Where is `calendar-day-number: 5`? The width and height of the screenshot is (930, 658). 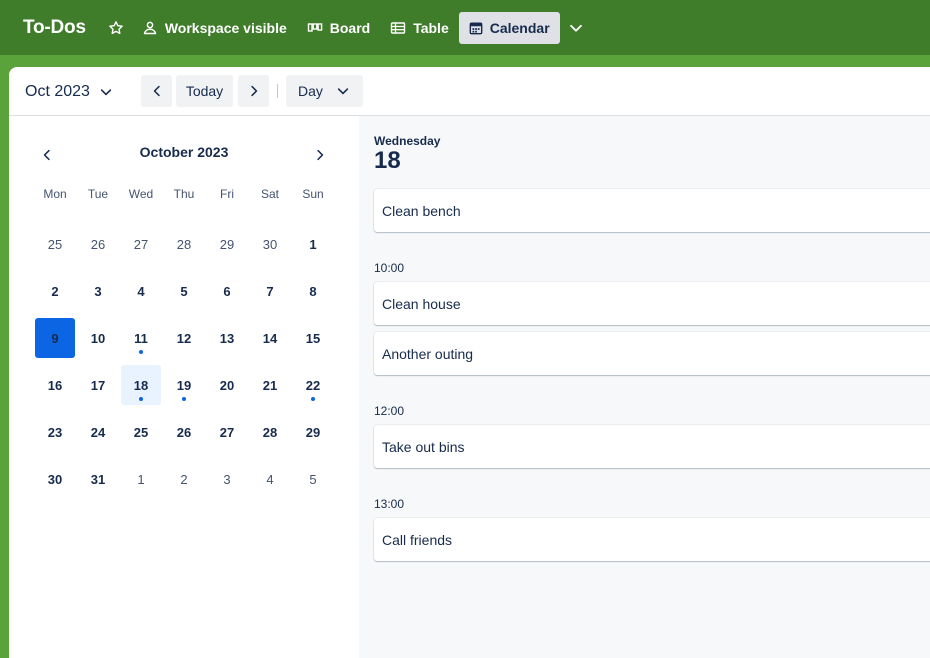 calendar-day-number: 5 is located at coordinates (313, 479).